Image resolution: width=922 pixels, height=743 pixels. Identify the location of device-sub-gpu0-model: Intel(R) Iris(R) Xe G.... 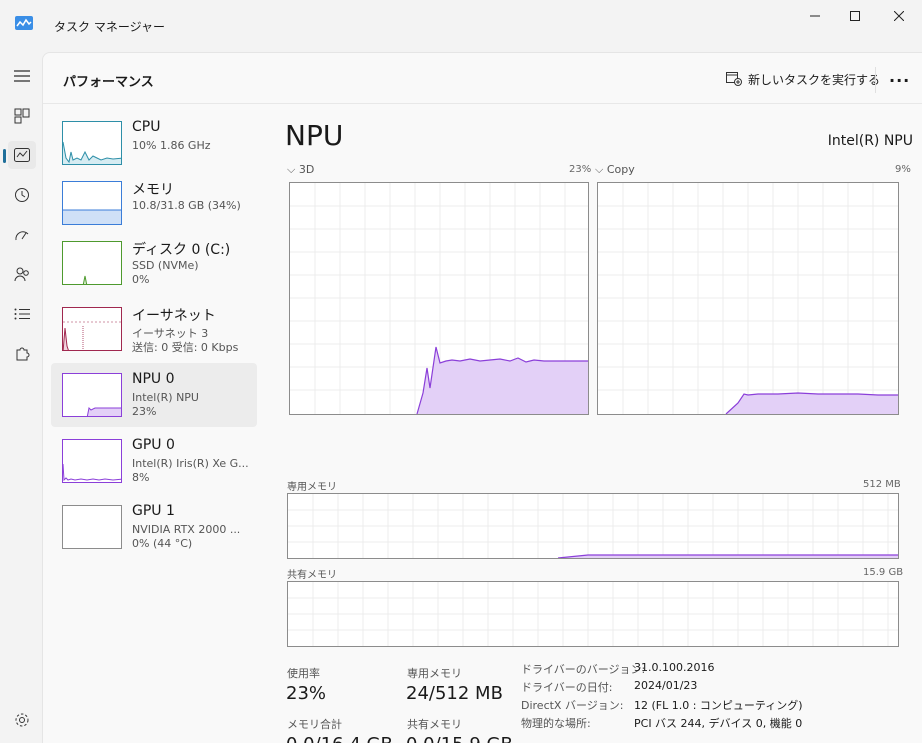
(190, 463).